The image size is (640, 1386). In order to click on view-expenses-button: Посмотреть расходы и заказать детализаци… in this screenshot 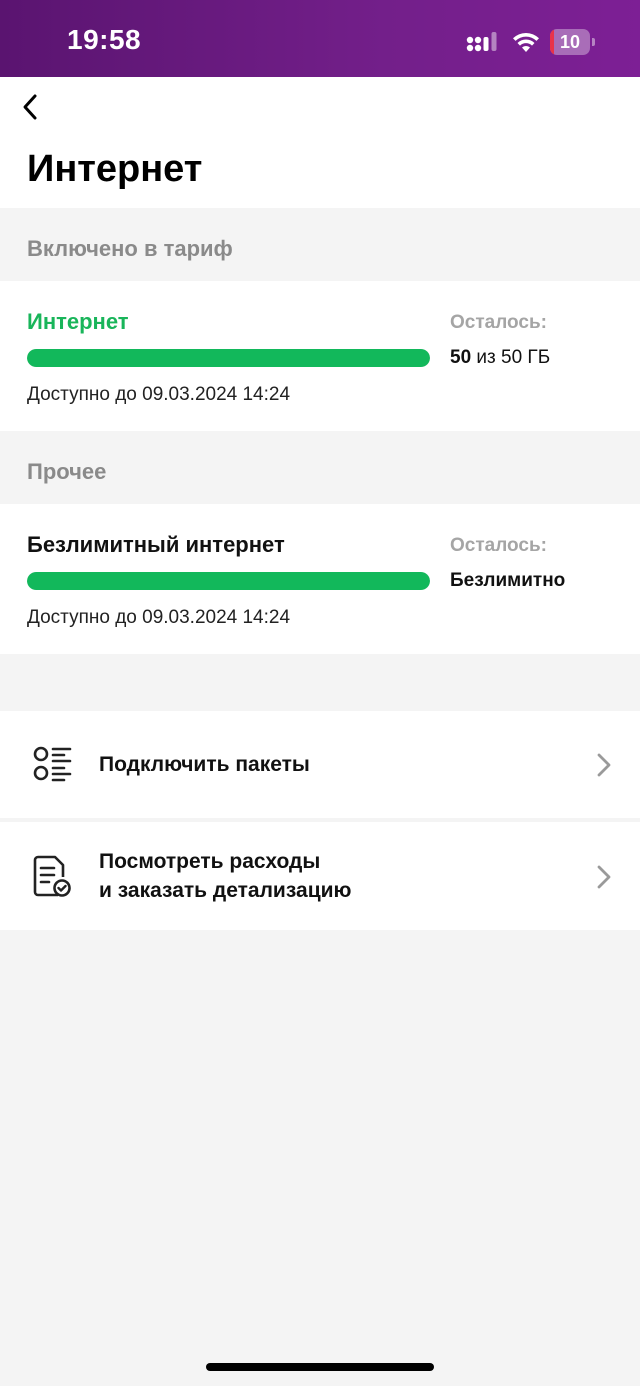, I will do `click(320, 876)`.